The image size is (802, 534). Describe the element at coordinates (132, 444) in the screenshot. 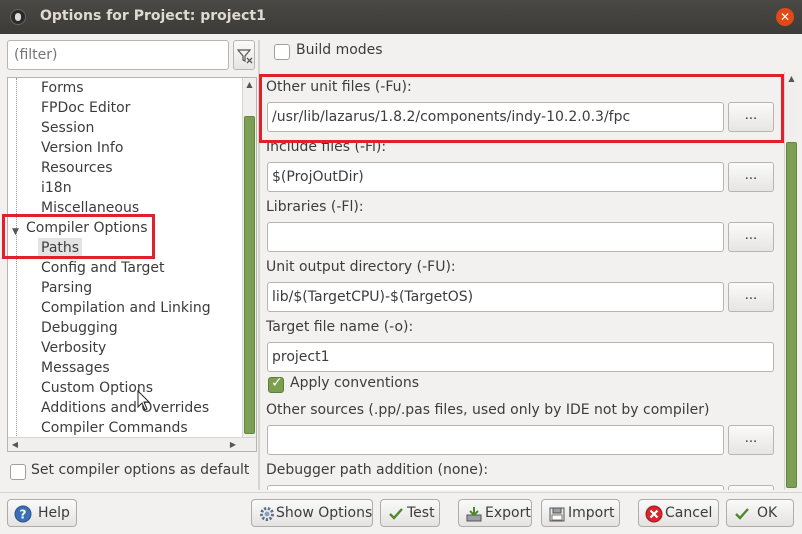

I see `tree-horizontal-scrollbar: ◀ ▶` at that location.